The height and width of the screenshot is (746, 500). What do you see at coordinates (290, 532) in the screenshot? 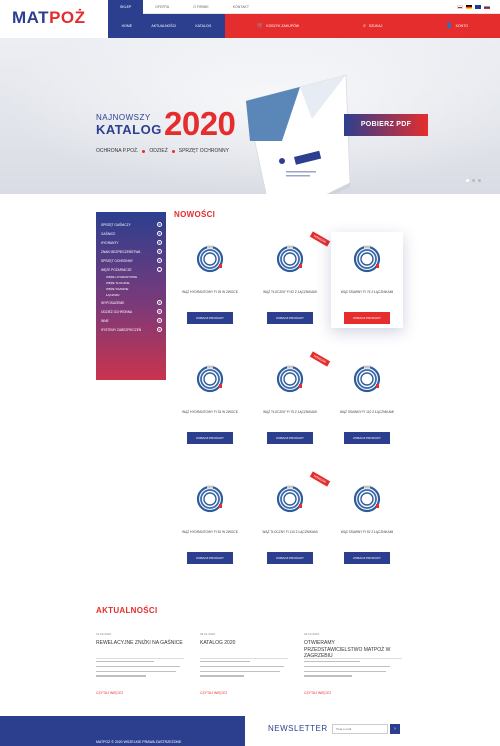
I see `product-name: WĄŻ TŁOCZNY FI 110 Z ŁĄCZNIKAMI` at bounding box center [290, 532].